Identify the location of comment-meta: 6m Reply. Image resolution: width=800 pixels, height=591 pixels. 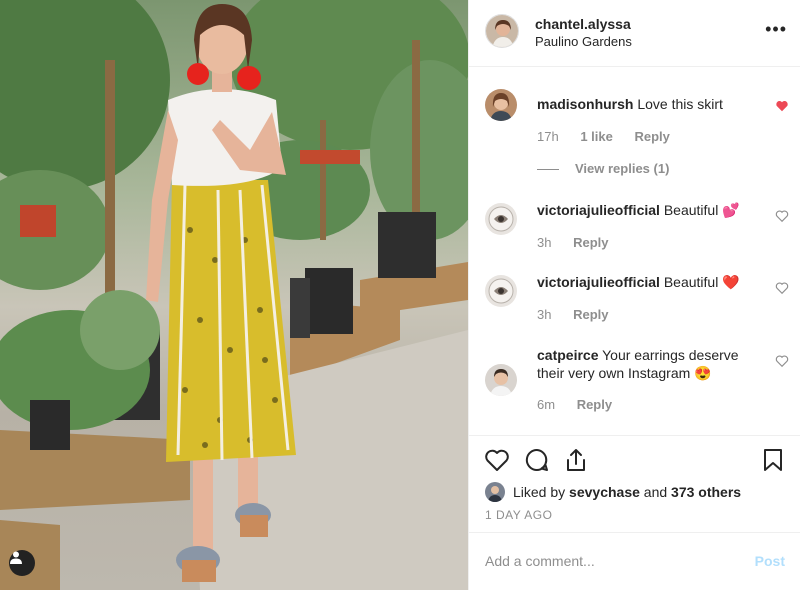
(583, 404).